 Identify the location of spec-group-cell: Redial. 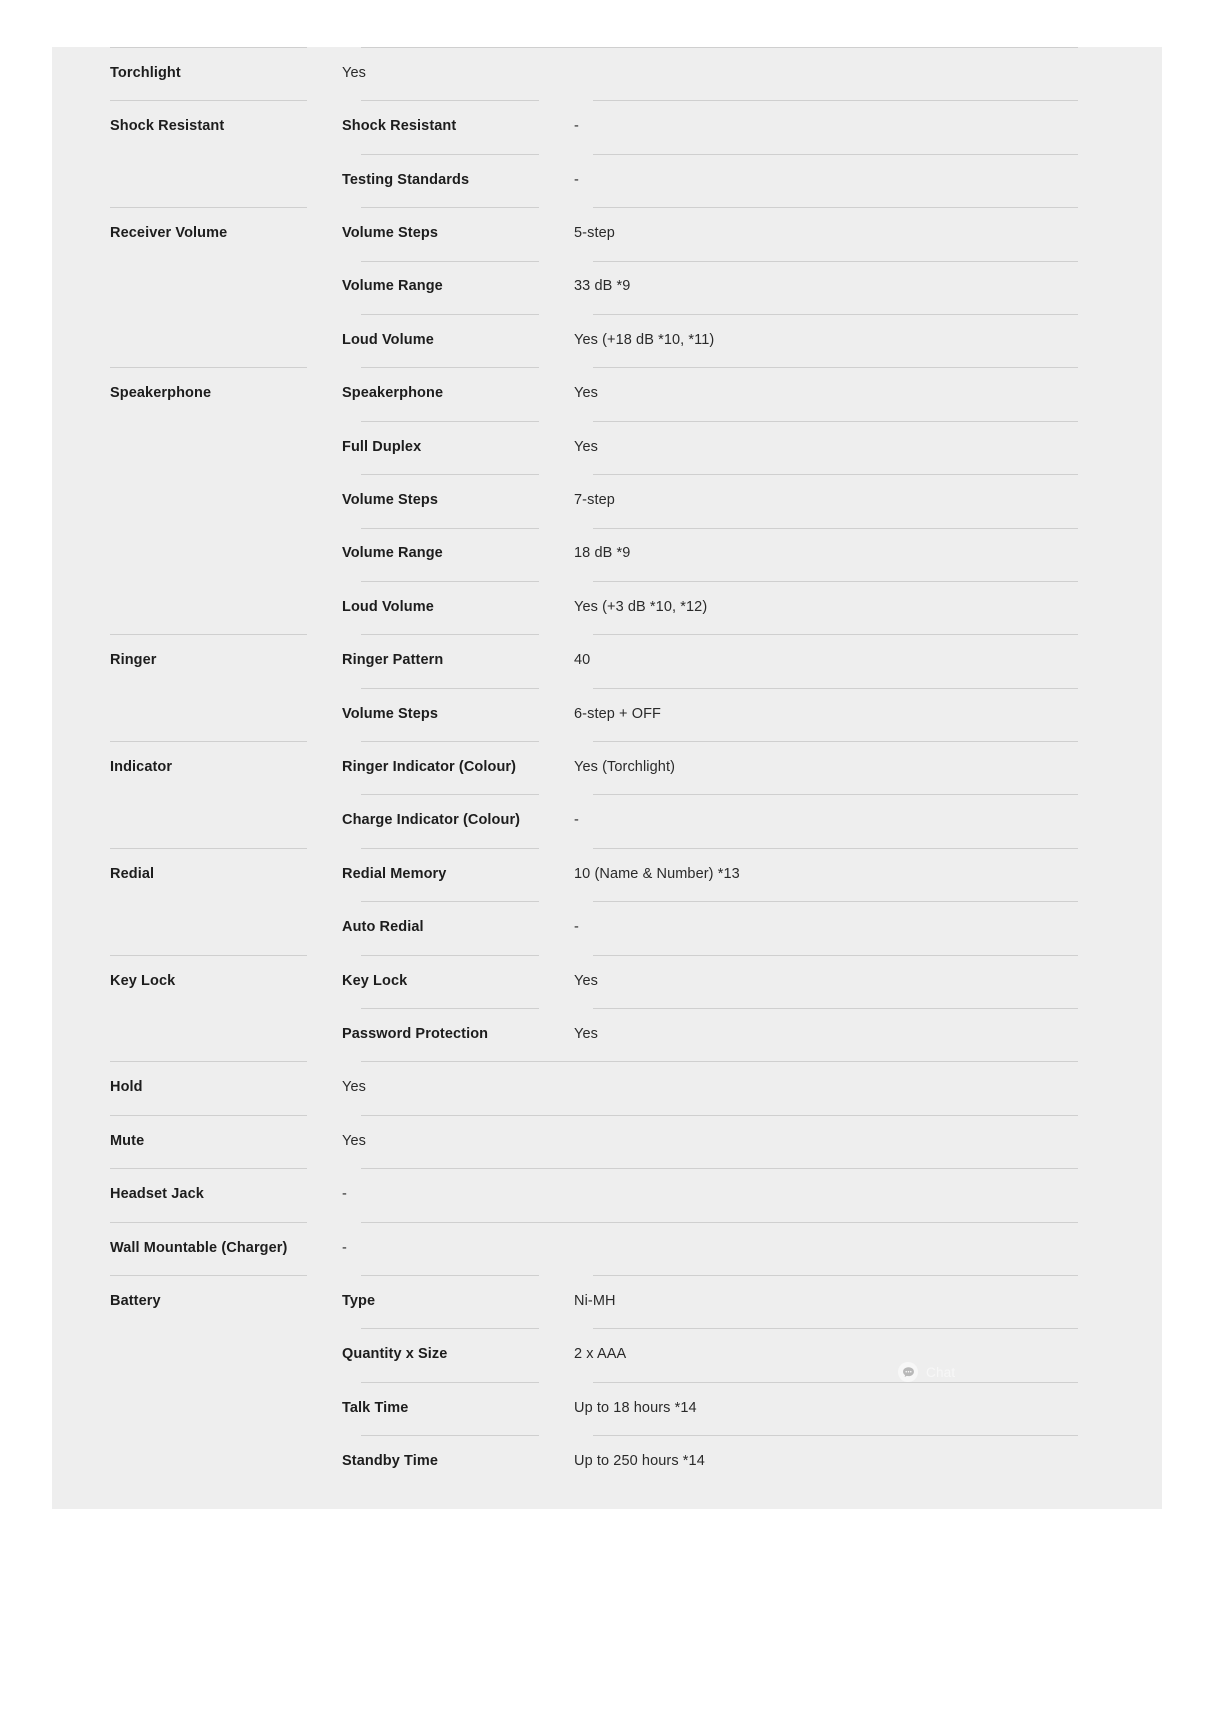
(216, 901).